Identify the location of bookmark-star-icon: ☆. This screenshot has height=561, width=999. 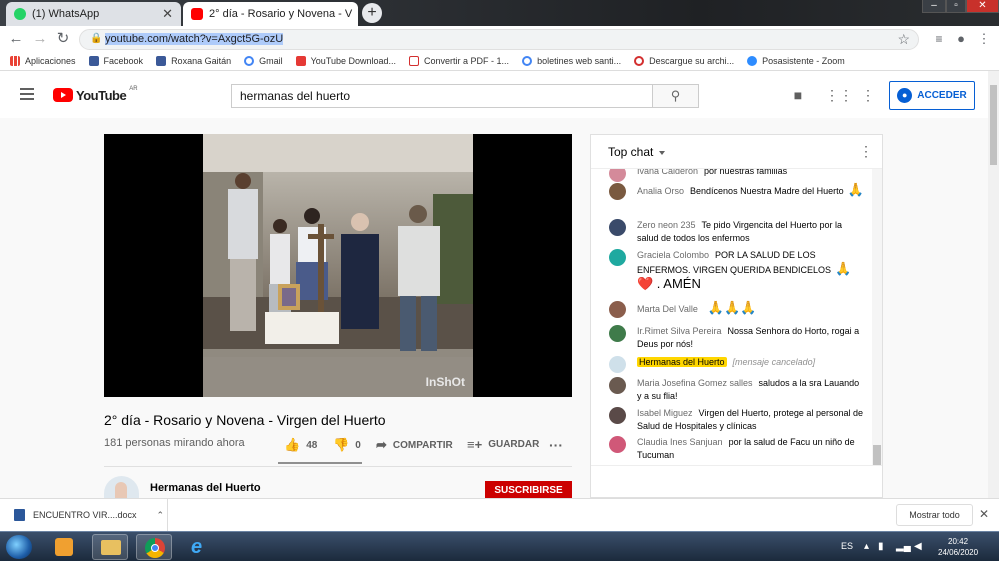
(903, 39).